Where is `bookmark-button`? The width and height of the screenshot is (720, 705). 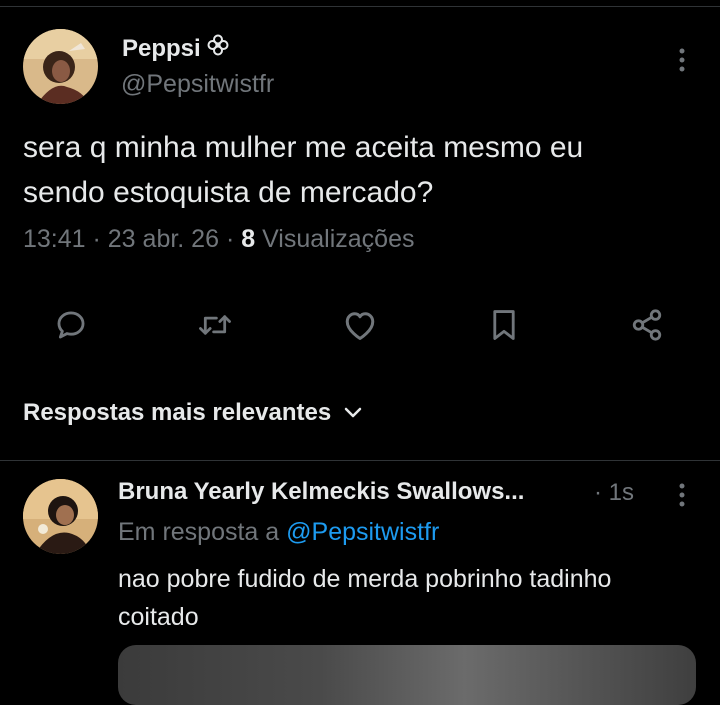
bookmark-button is located at coordinates (504, 325).